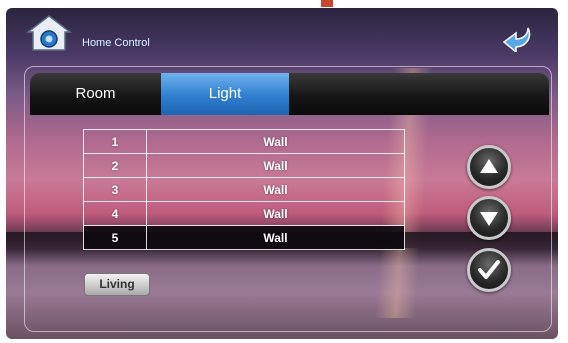  I want to click on back-button, so click(517, 38).